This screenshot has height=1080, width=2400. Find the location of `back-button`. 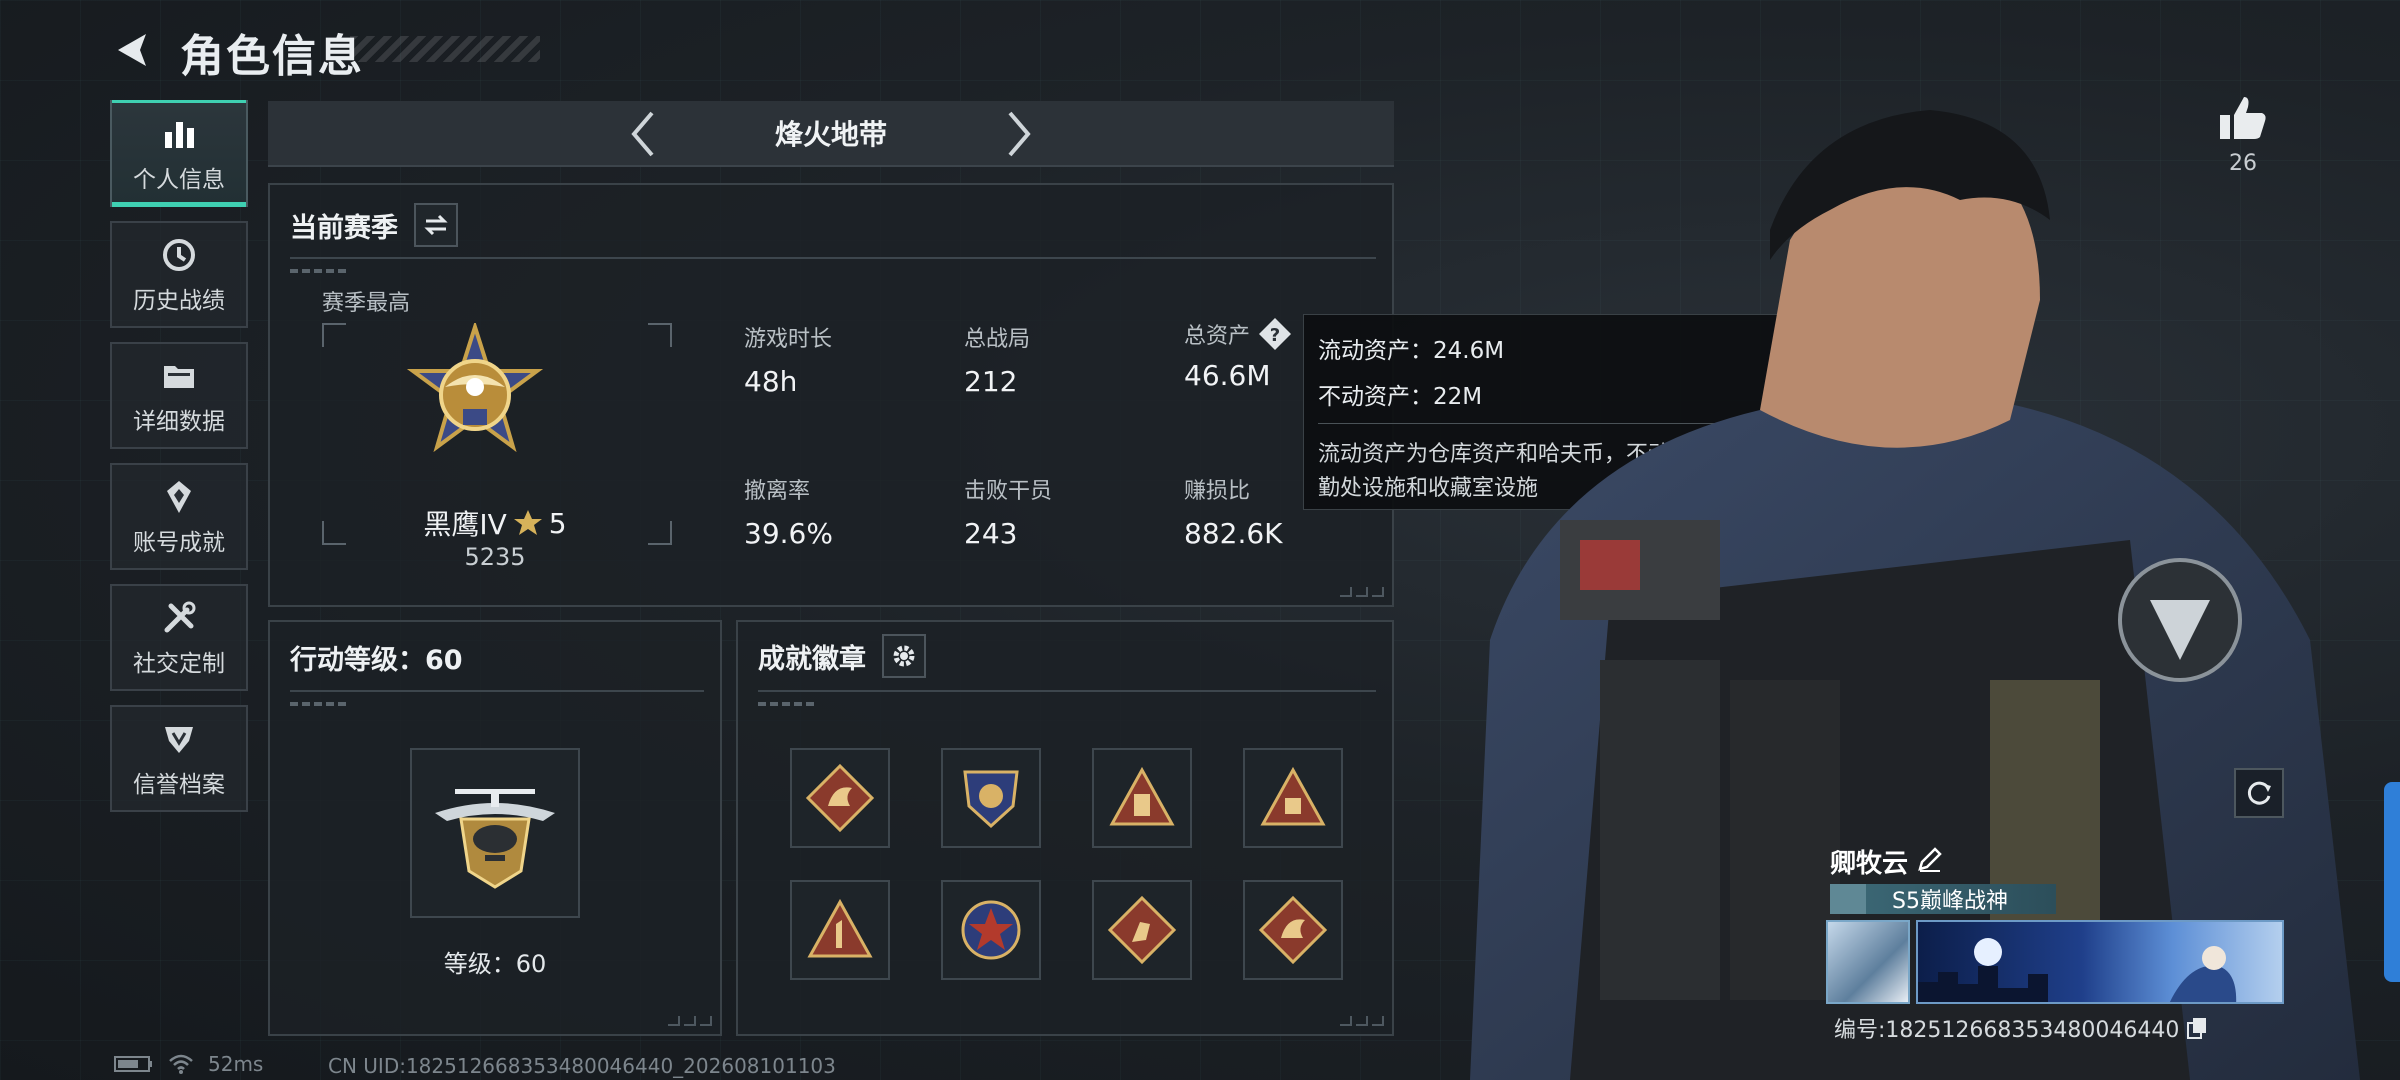

back-button is located at coordinates (132, 50).